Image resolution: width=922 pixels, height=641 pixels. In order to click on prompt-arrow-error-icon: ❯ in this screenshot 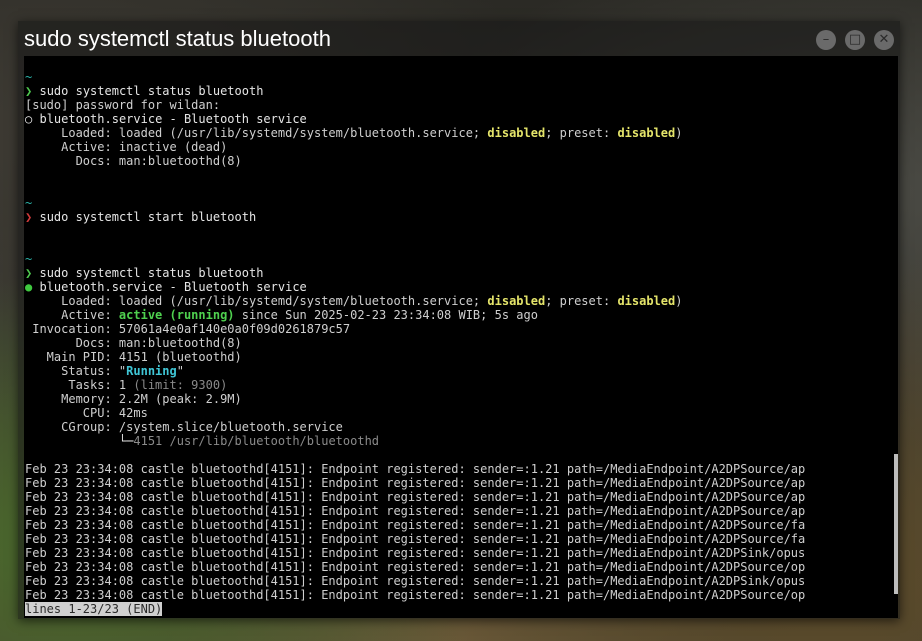, I will do `click(29, 217)`.